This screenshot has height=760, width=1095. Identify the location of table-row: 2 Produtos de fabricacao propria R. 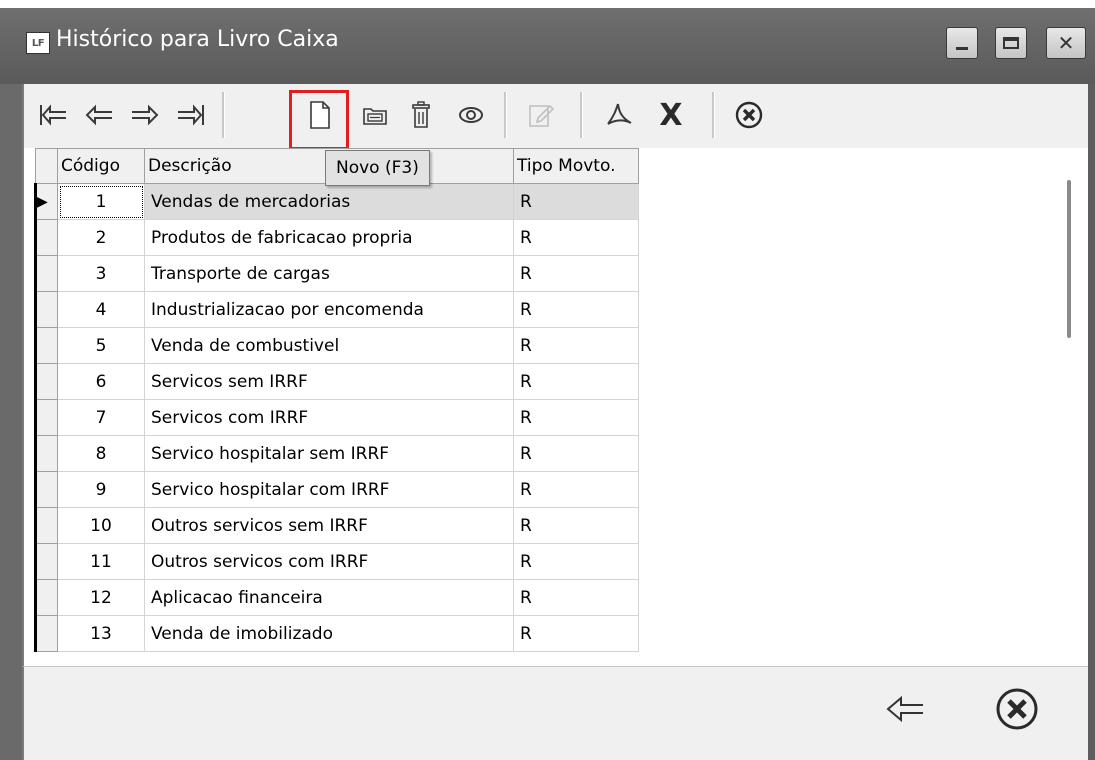
(336, 237).